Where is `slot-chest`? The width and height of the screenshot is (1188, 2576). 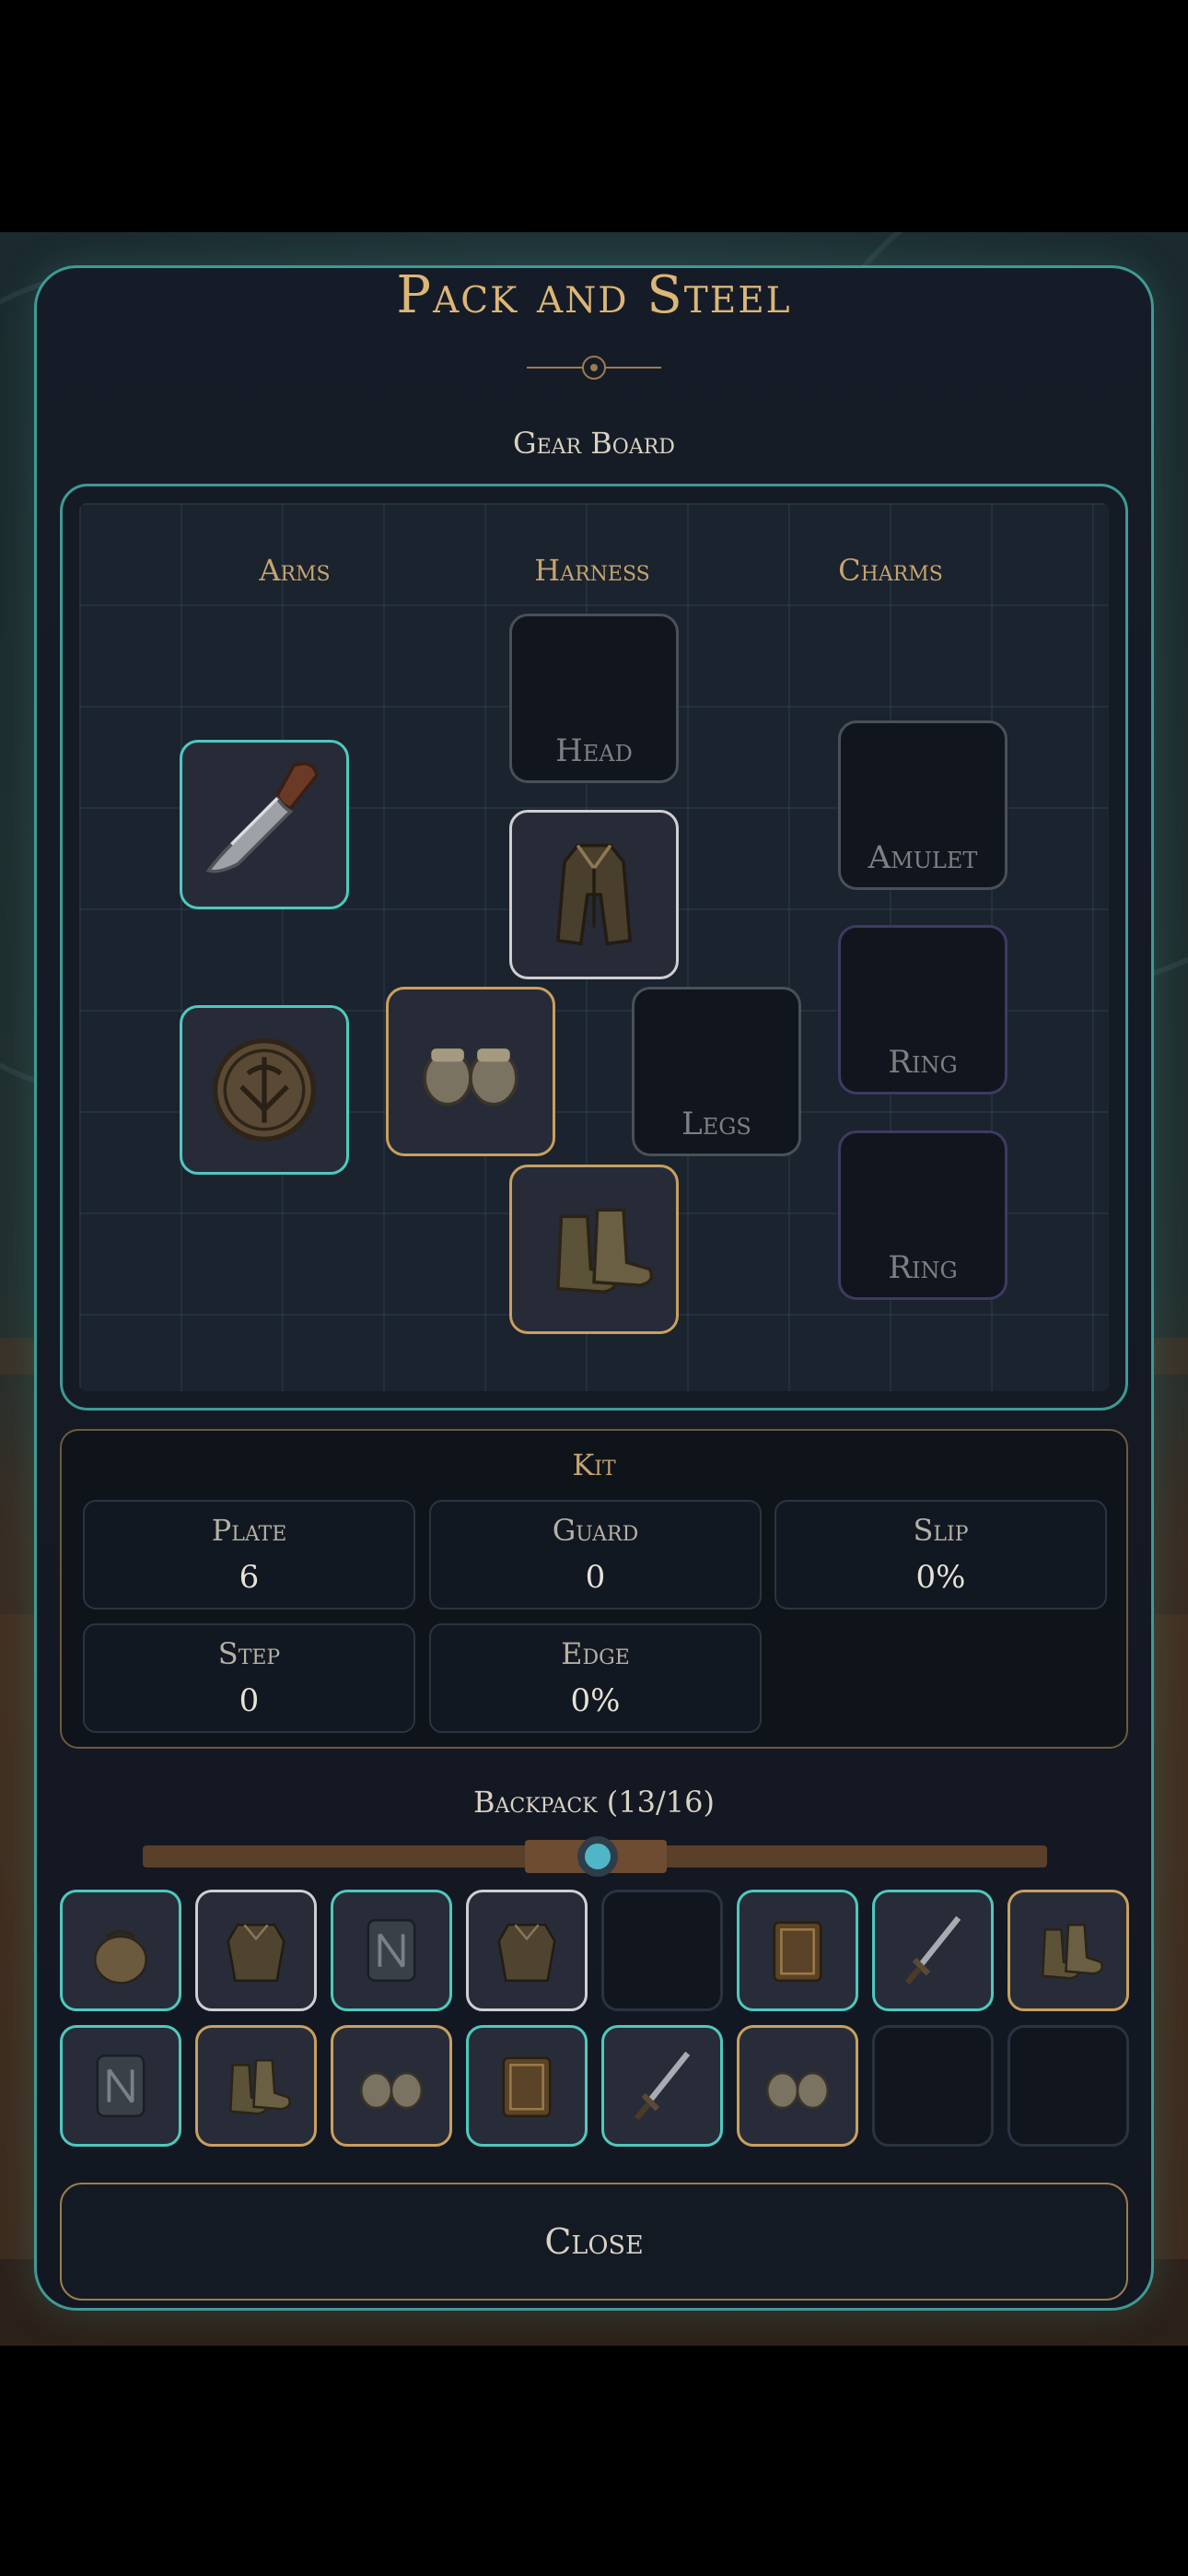
slot-chest is located at coordinates (594, 894).